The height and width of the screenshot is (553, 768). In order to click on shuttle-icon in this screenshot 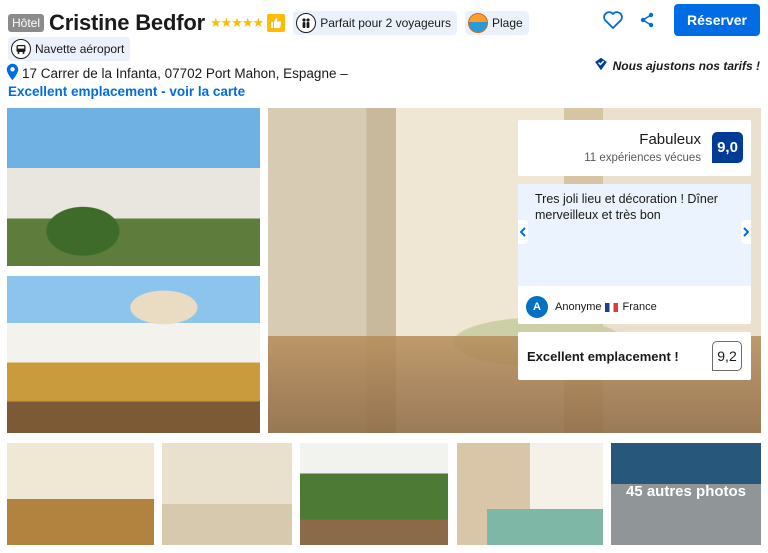, I will do `click(21, 49)`.